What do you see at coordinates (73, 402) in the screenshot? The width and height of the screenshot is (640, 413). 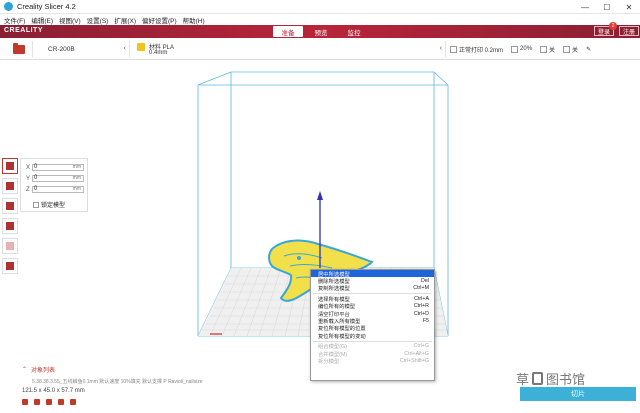 I see `view-right-icon` at bounding box center [73, 402].